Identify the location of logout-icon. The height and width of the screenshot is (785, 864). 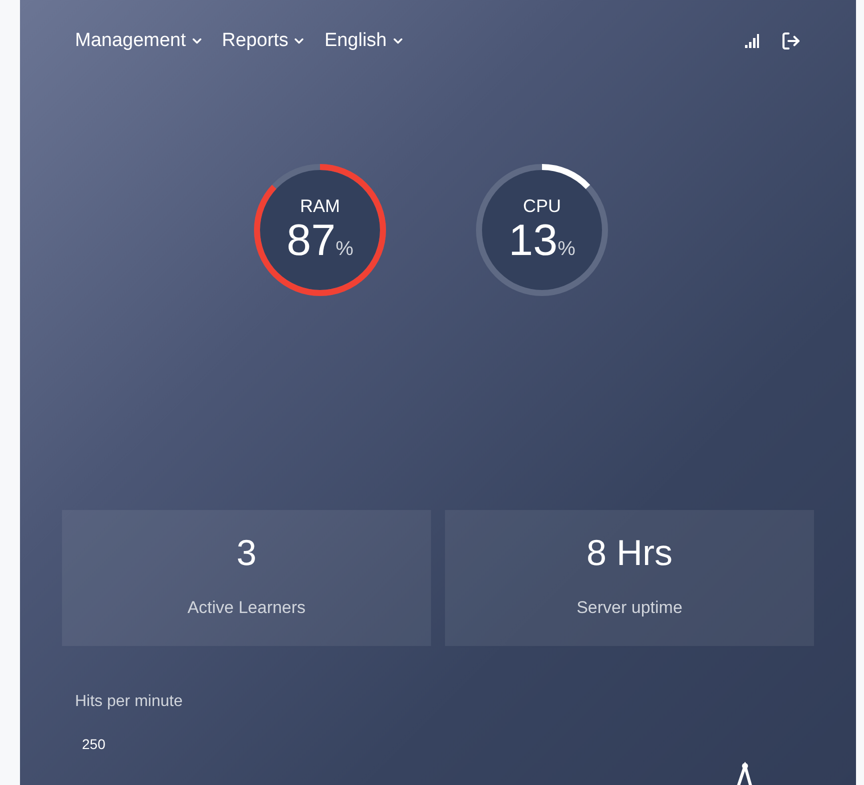
(791, 41).